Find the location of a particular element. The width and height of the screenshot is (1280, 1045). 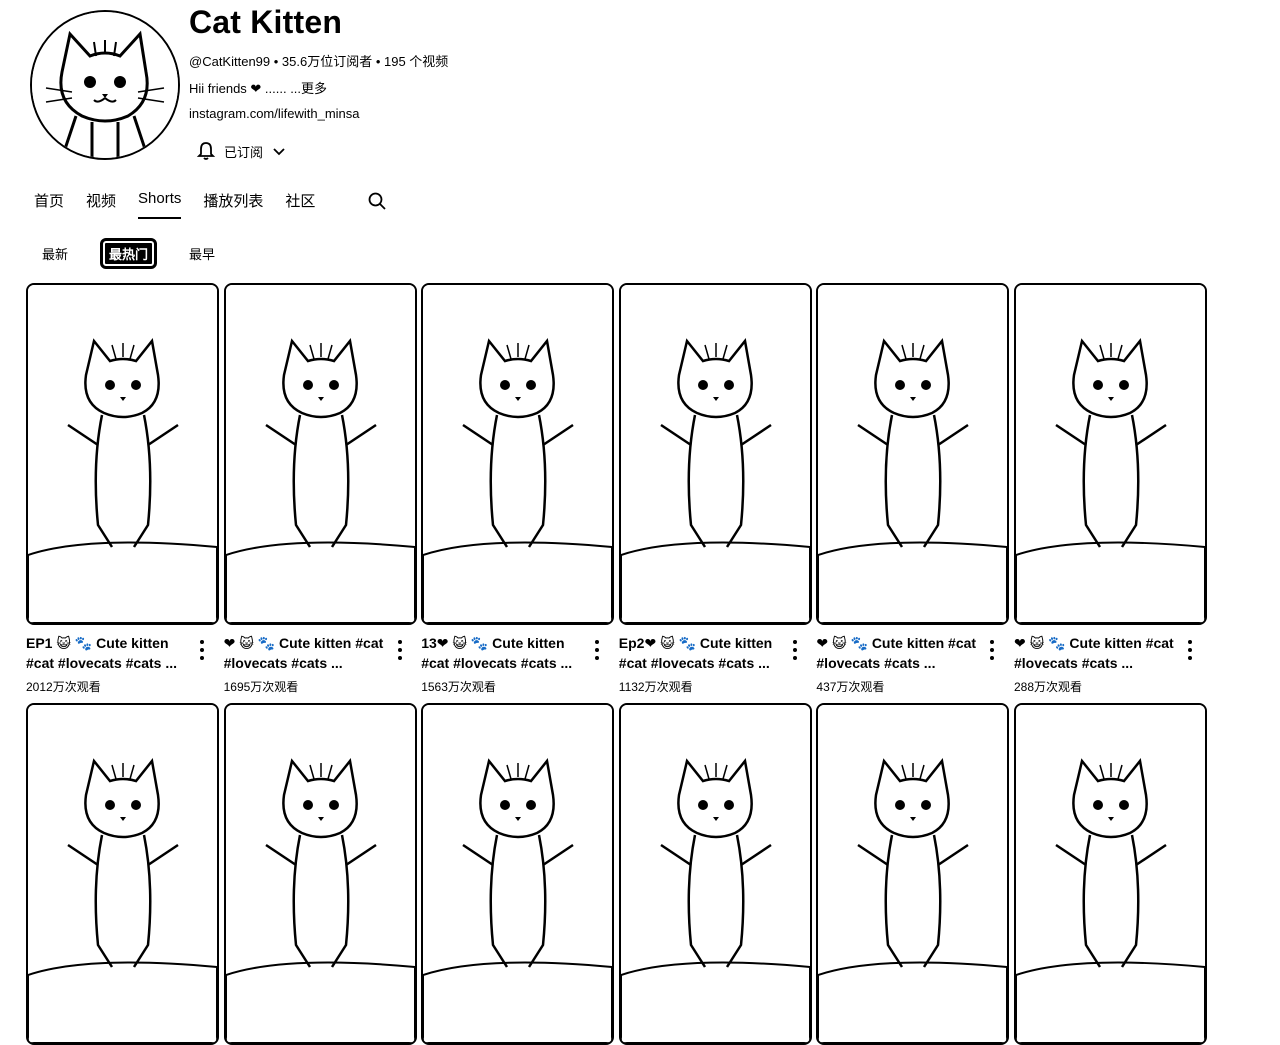

short-views: 437万次观看 is located at coordinates (850, 687).